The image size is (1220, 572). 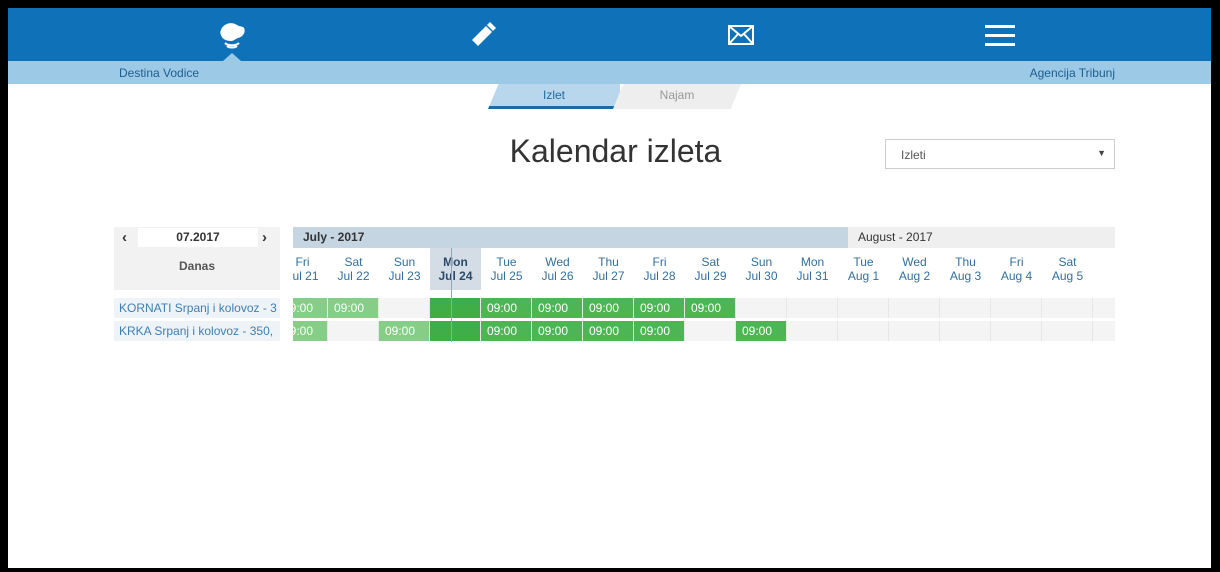 I want to click on day-header-cell: Sat Jul 29, so click(x=710, y=269).